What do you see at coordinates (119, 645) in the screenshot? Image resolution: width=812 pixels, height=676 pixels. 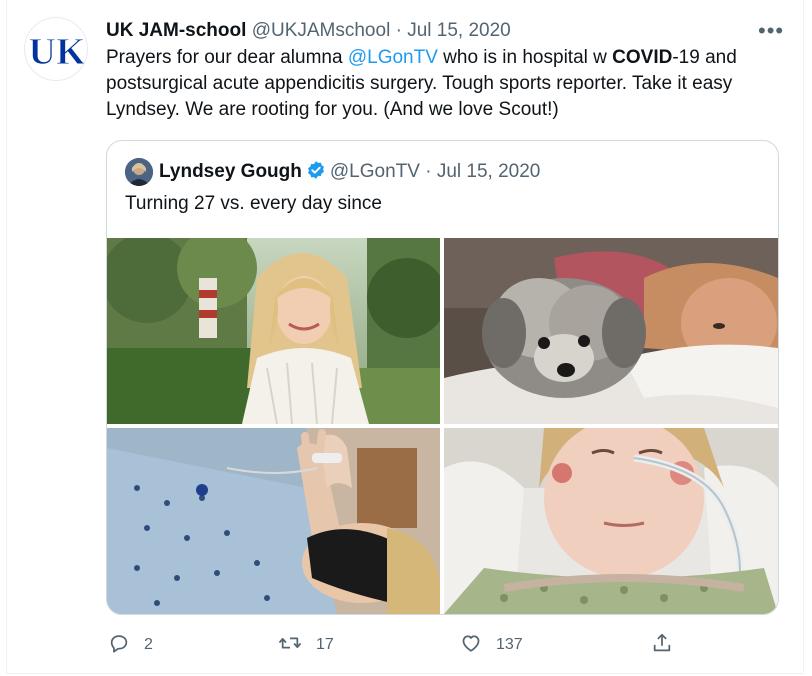 I see `reply-icon` at bounding box center [119, 645].